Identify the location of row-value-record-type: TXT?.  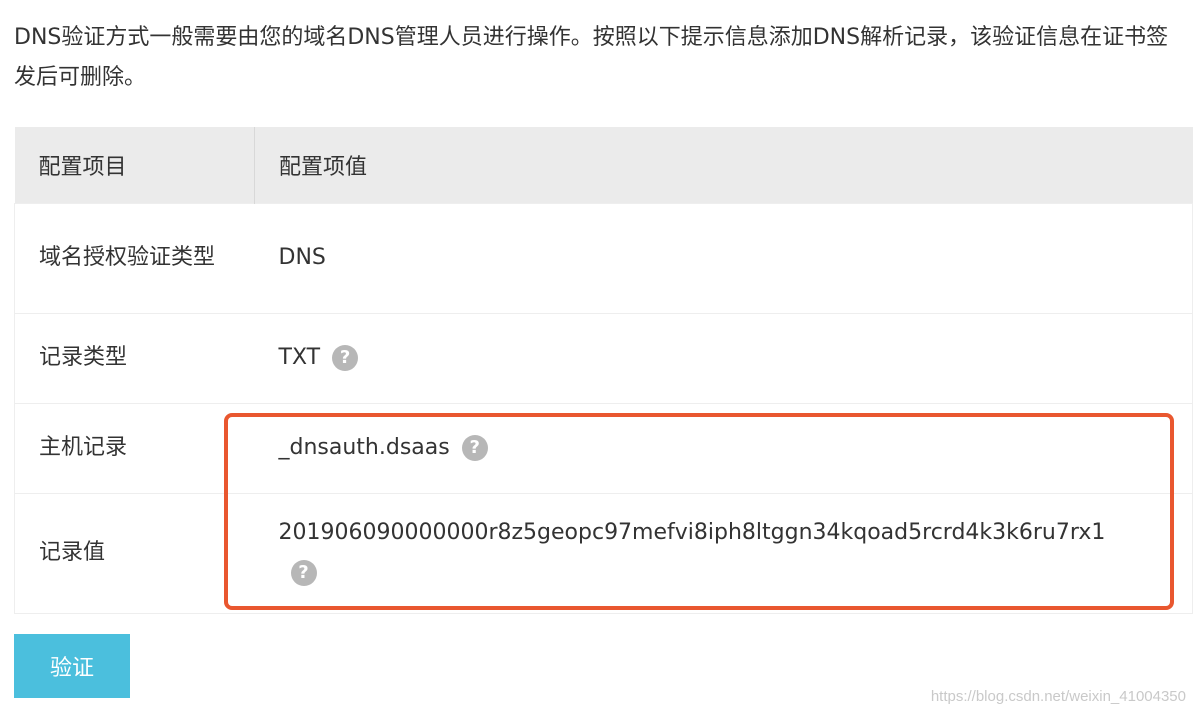
(723, 357).